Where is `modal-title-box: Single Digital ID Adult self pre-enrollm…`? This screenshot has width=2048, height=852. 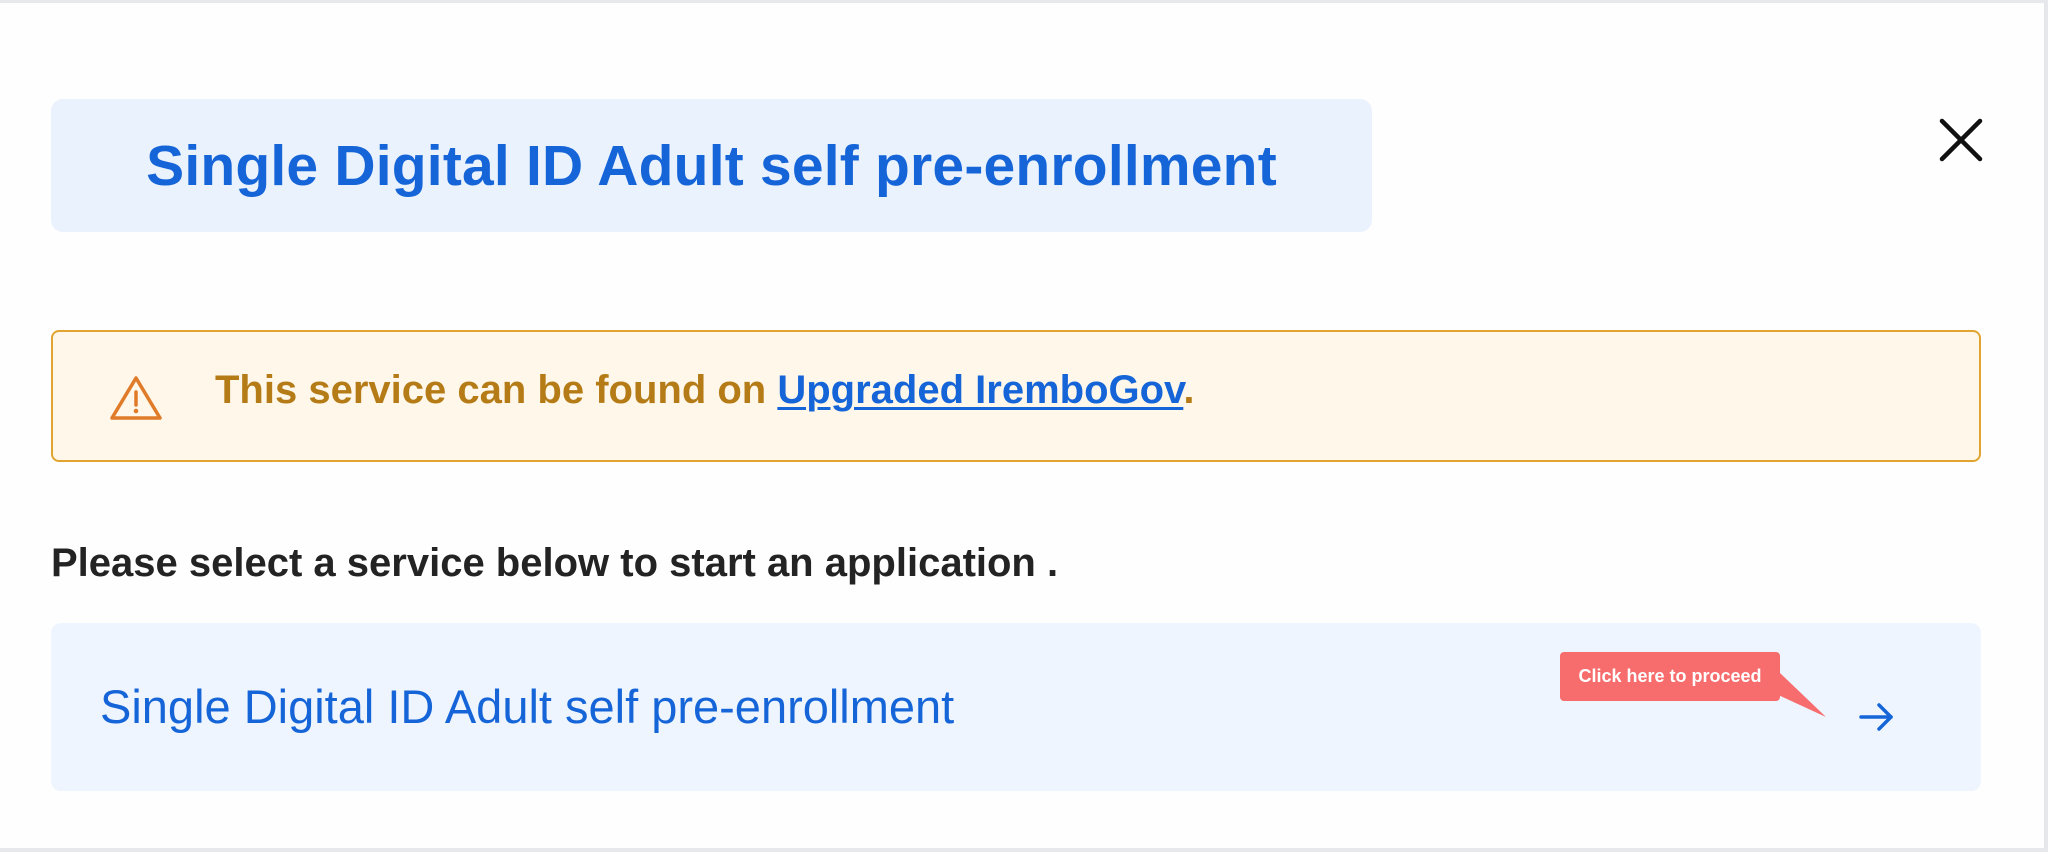
modal-title-box: Single Digital ID Adult self pre-enrollm… is located at coordinates (711, 165).